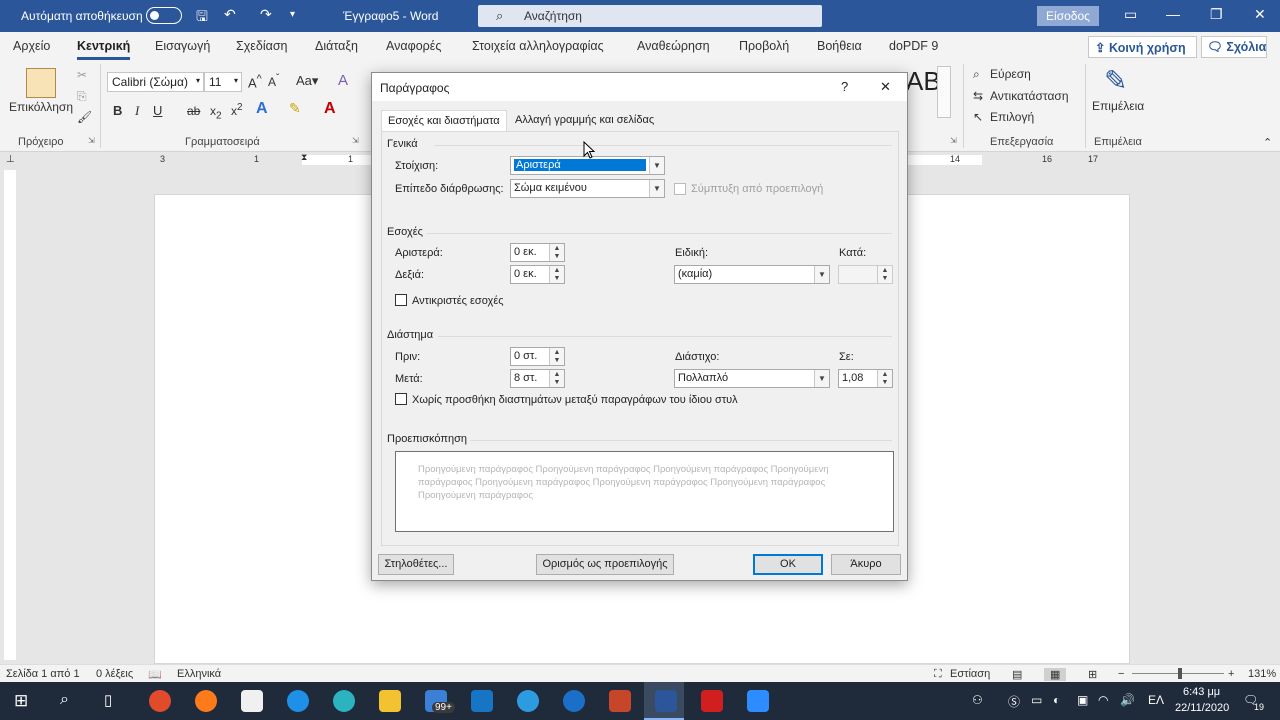 The height and width of the screenshot is (720, 1280). I want to click on search-icon: ⌕, so click(64, 700).